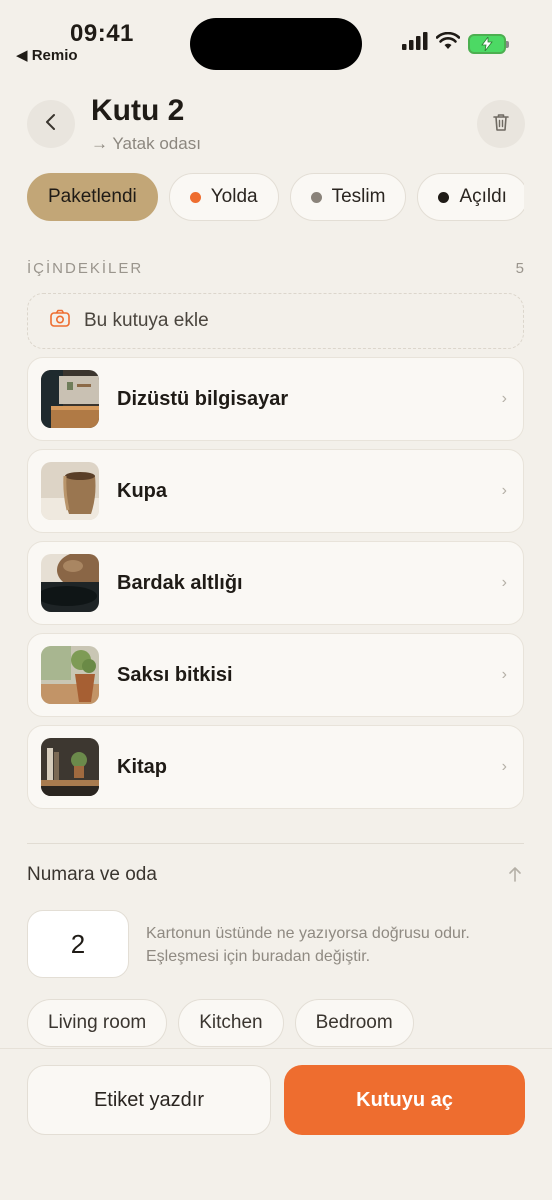  I want to click on status-icons, so click(455, 43).